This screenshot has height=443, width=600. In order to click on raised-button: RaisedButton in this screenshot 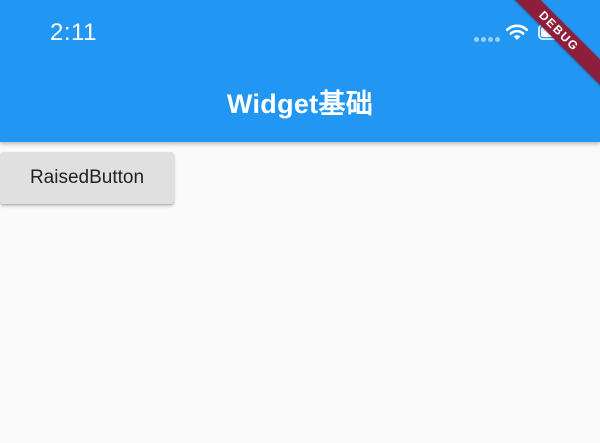, I will do `click(87, 178)`.